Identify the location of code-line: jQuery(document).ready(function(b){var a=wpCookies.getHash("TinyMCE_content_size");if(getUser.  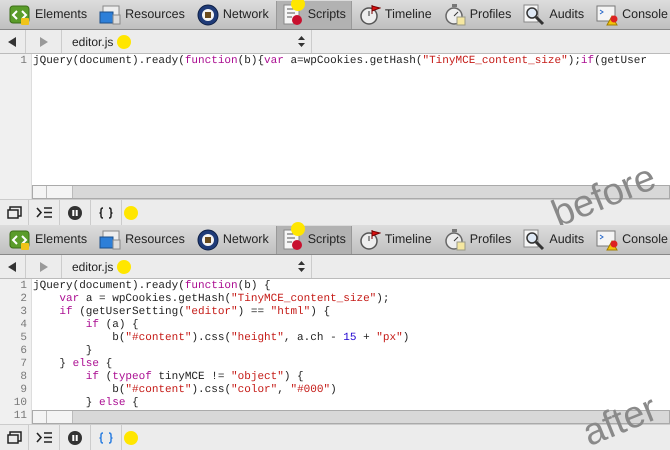
(340, 61).